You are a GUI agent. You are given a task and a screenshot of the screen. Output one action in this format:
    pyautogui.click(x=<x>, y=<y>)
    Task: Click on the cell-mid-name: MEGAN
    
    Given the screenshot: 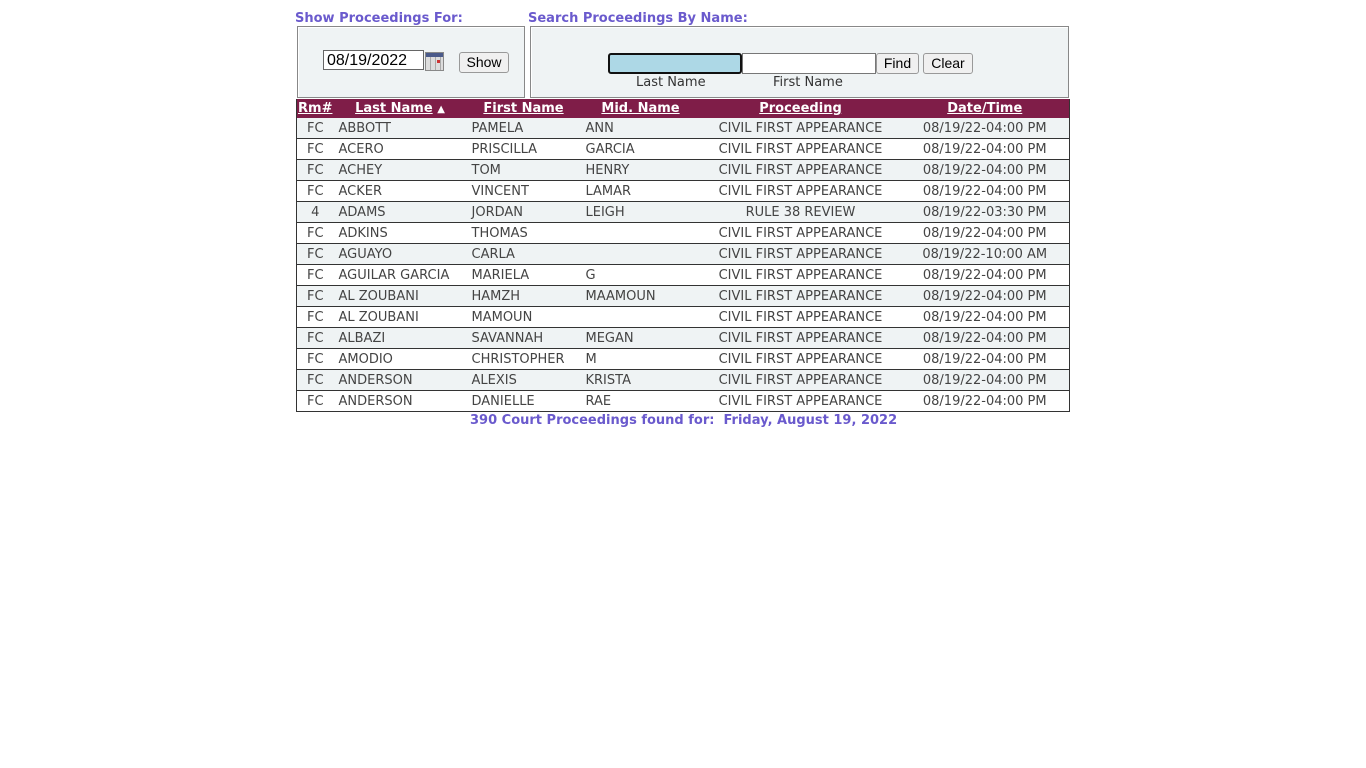 What is the action you would take?
    pyautogui.click(x=640, y=338)
    